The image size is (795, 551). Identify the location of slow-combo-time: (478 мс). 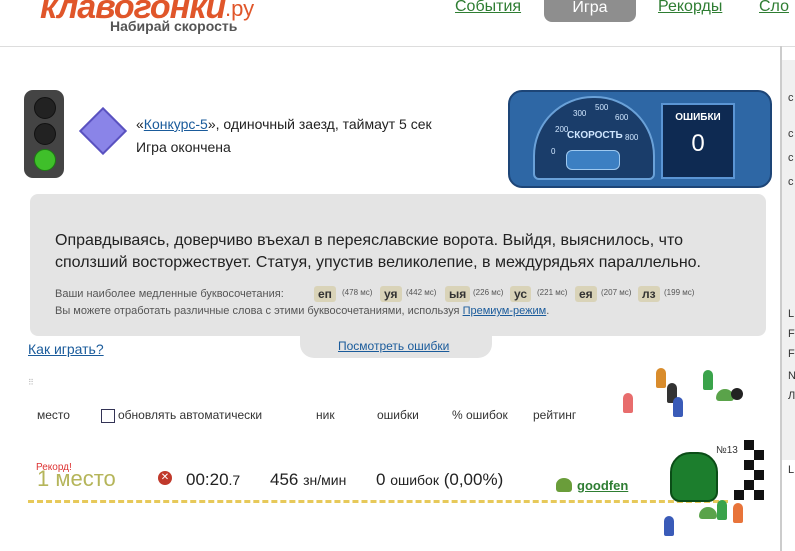
(357, 292).